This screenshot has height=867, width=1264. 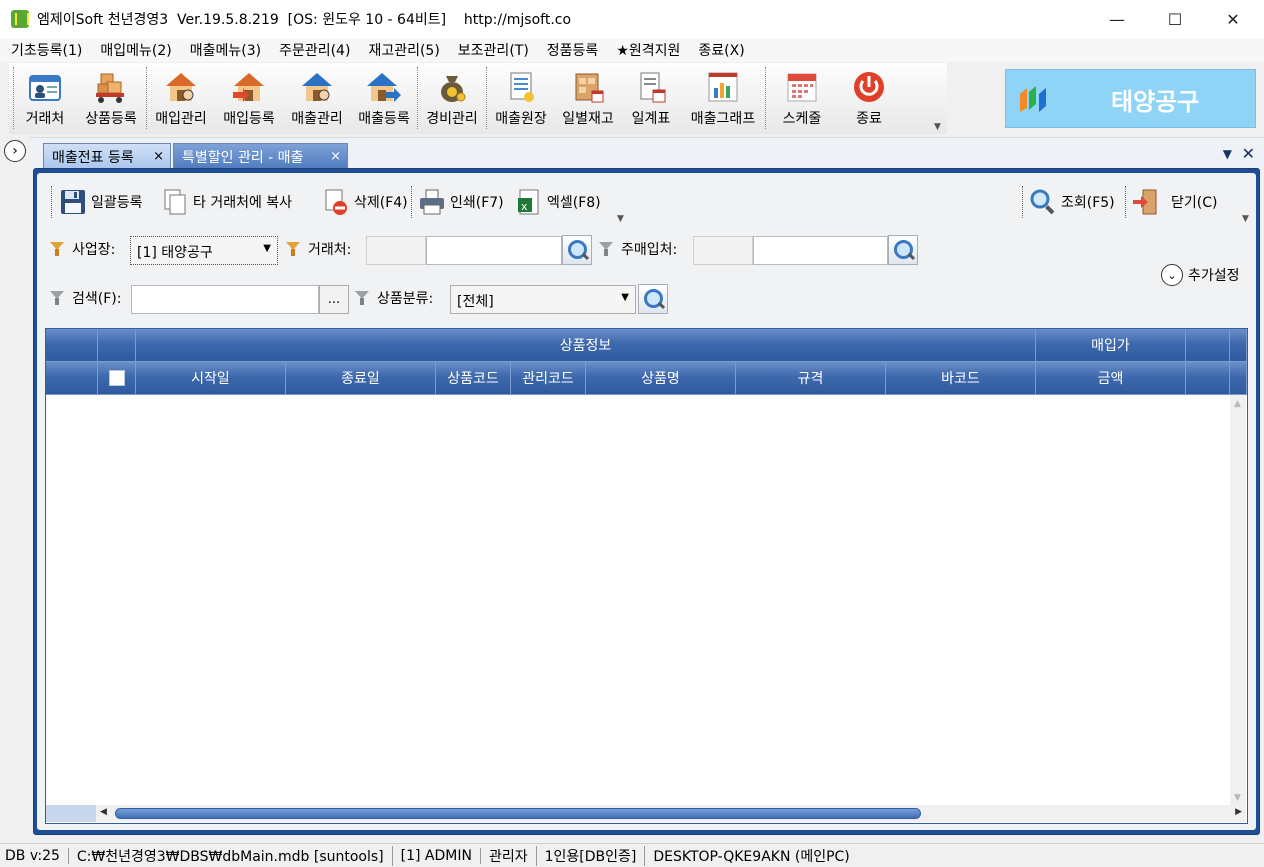 I want to click on chevron-down-icon: ▼, so click(x=625, y=297).